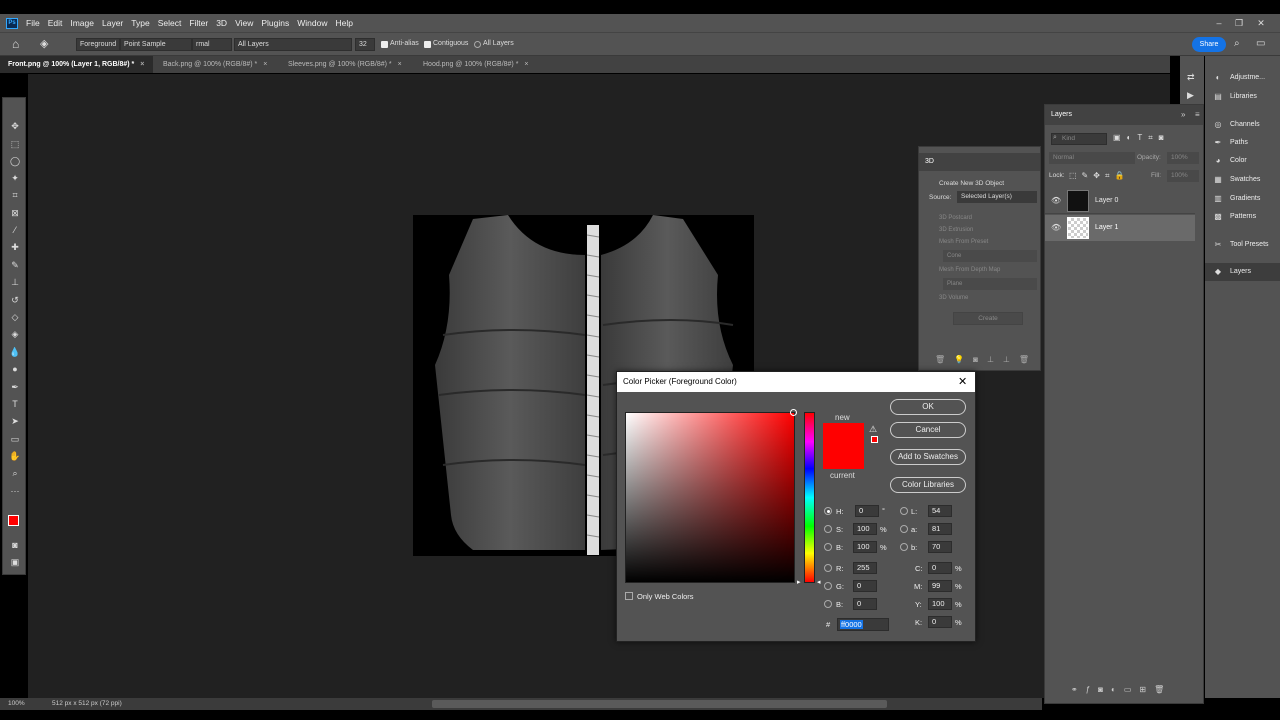 The height and width of the screenshot is (720, 1280). I want to click on menu-help: Help, so click(343, 23).